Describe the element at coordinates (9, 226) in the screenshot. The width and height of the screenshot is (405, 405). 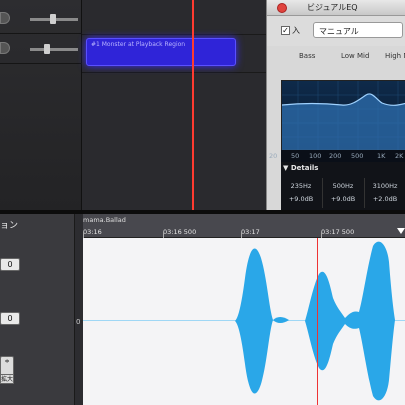
I see `inspector-title: ョン` at that location.